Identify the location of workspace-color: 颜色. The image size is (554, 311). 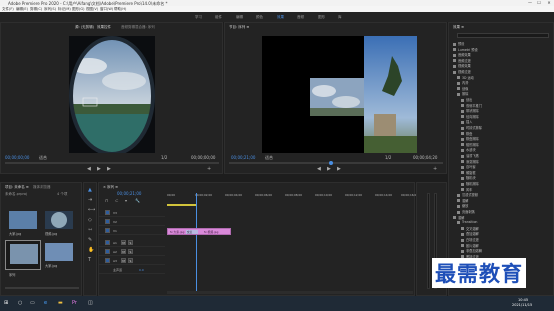
(259, 17).